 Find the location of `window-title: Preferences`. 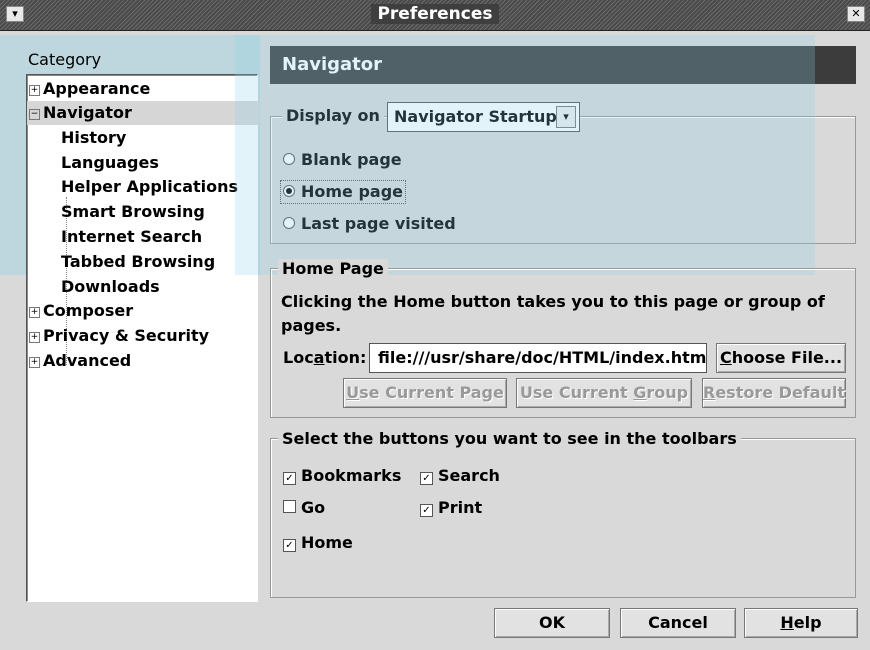

window-title: Preferences is located at coordinates (435, 14).